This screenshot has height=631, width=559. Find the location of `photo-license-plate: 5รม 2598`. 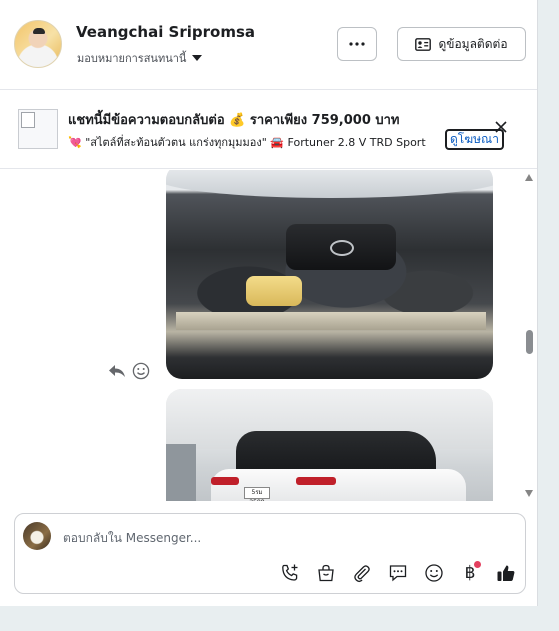

photo-license-plate: 5รม 2598 is located at coordinates (257, 494).